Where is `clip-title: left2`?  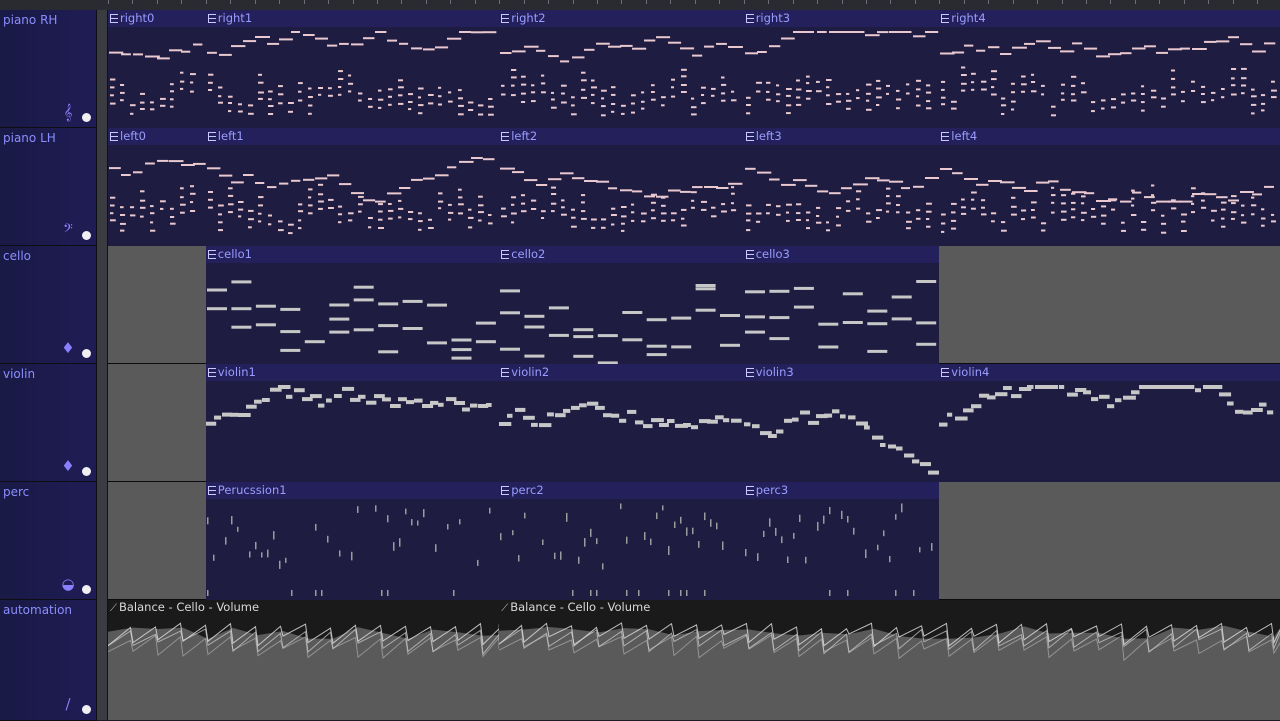 clip-title: left2 is located at coordinates (621, 136).